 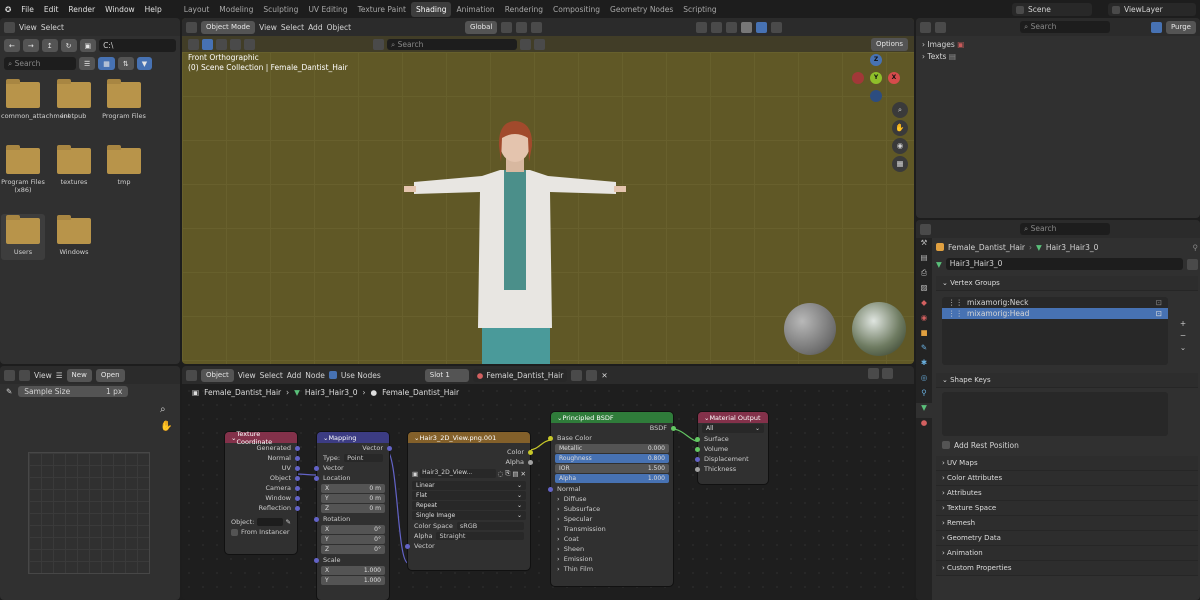 I want to click on tab-modeling: Modeling, so click(x=236, y=9).